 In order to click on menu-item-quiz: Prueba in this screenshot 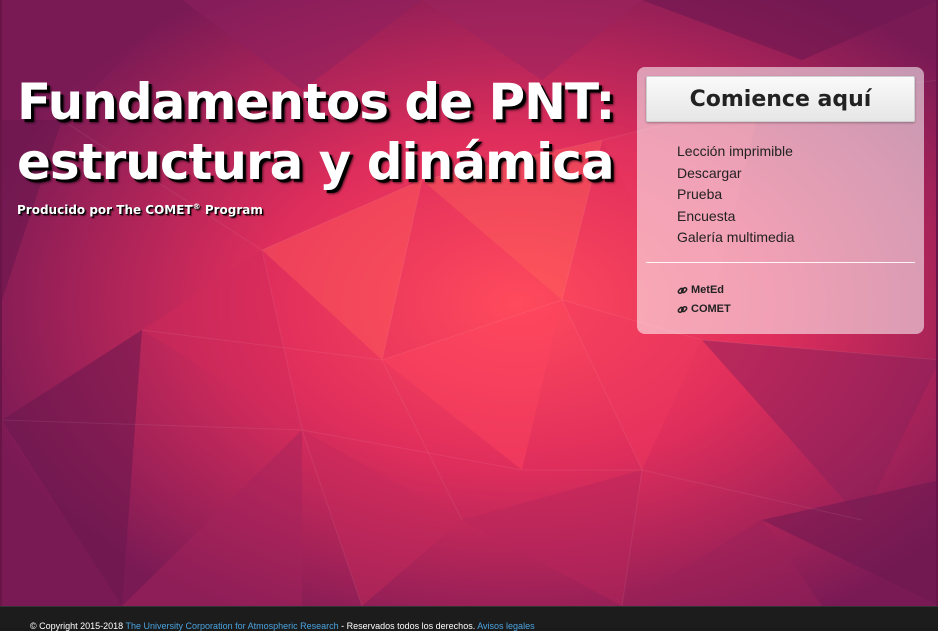, I will do `click(736, 195)`.